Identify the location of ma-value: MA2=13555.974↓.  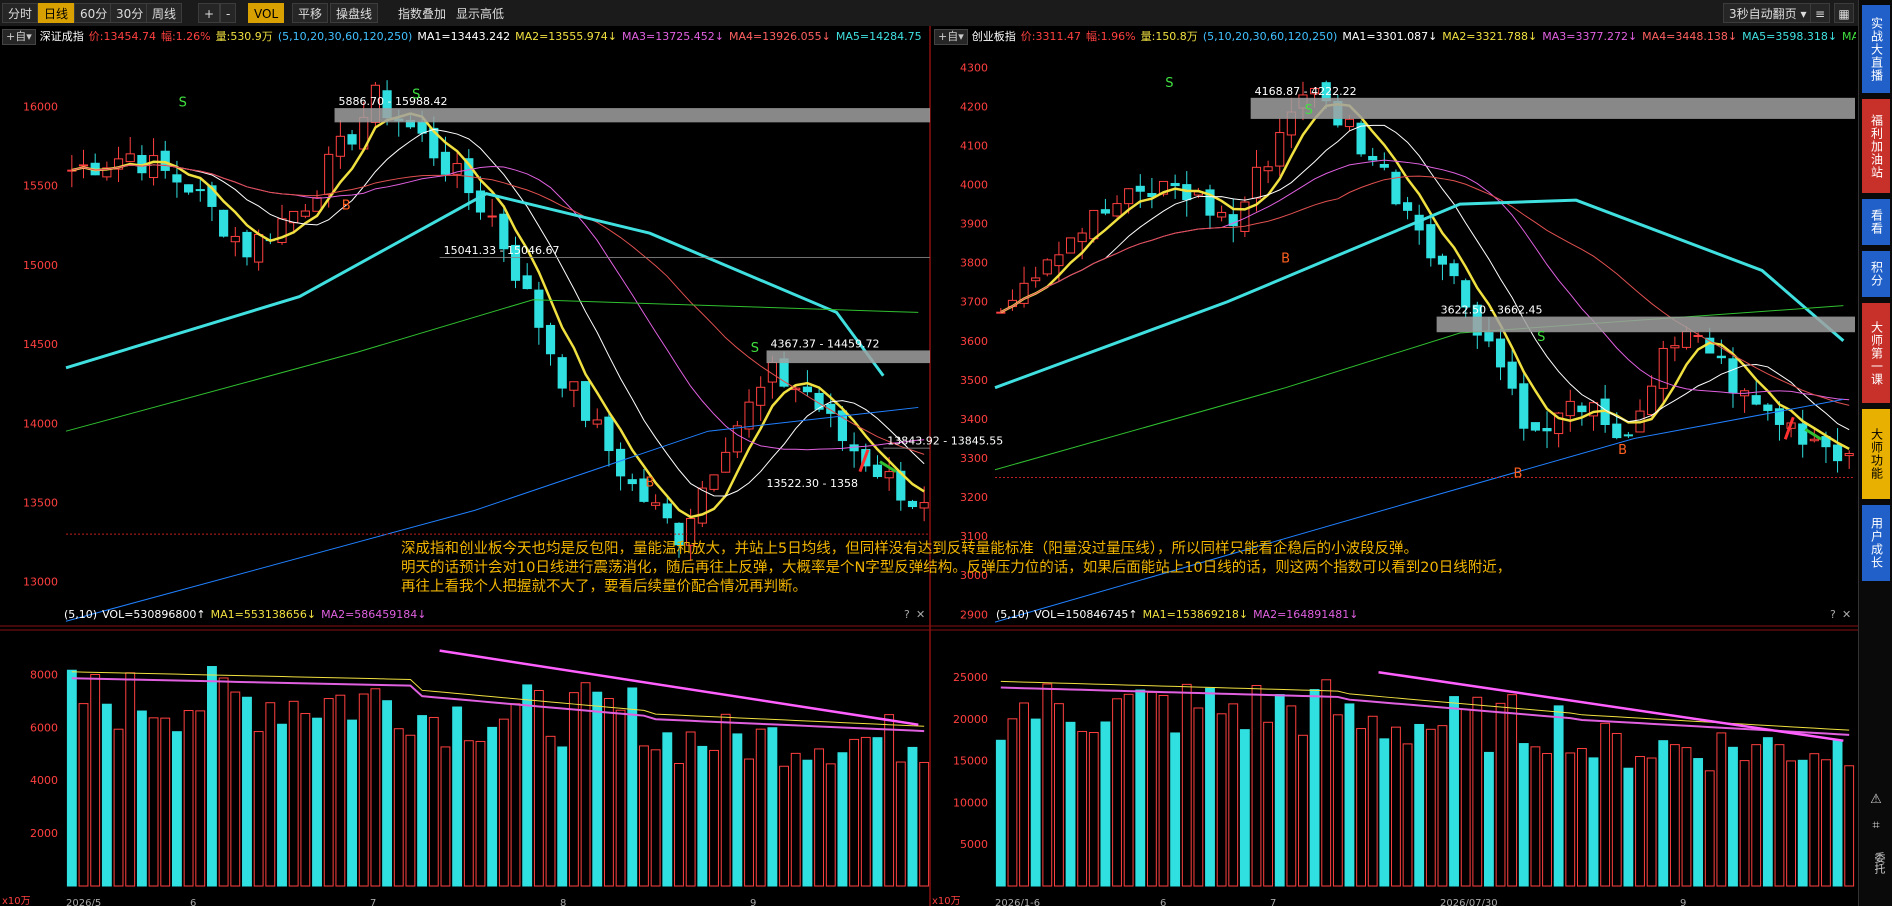
(566, 36).